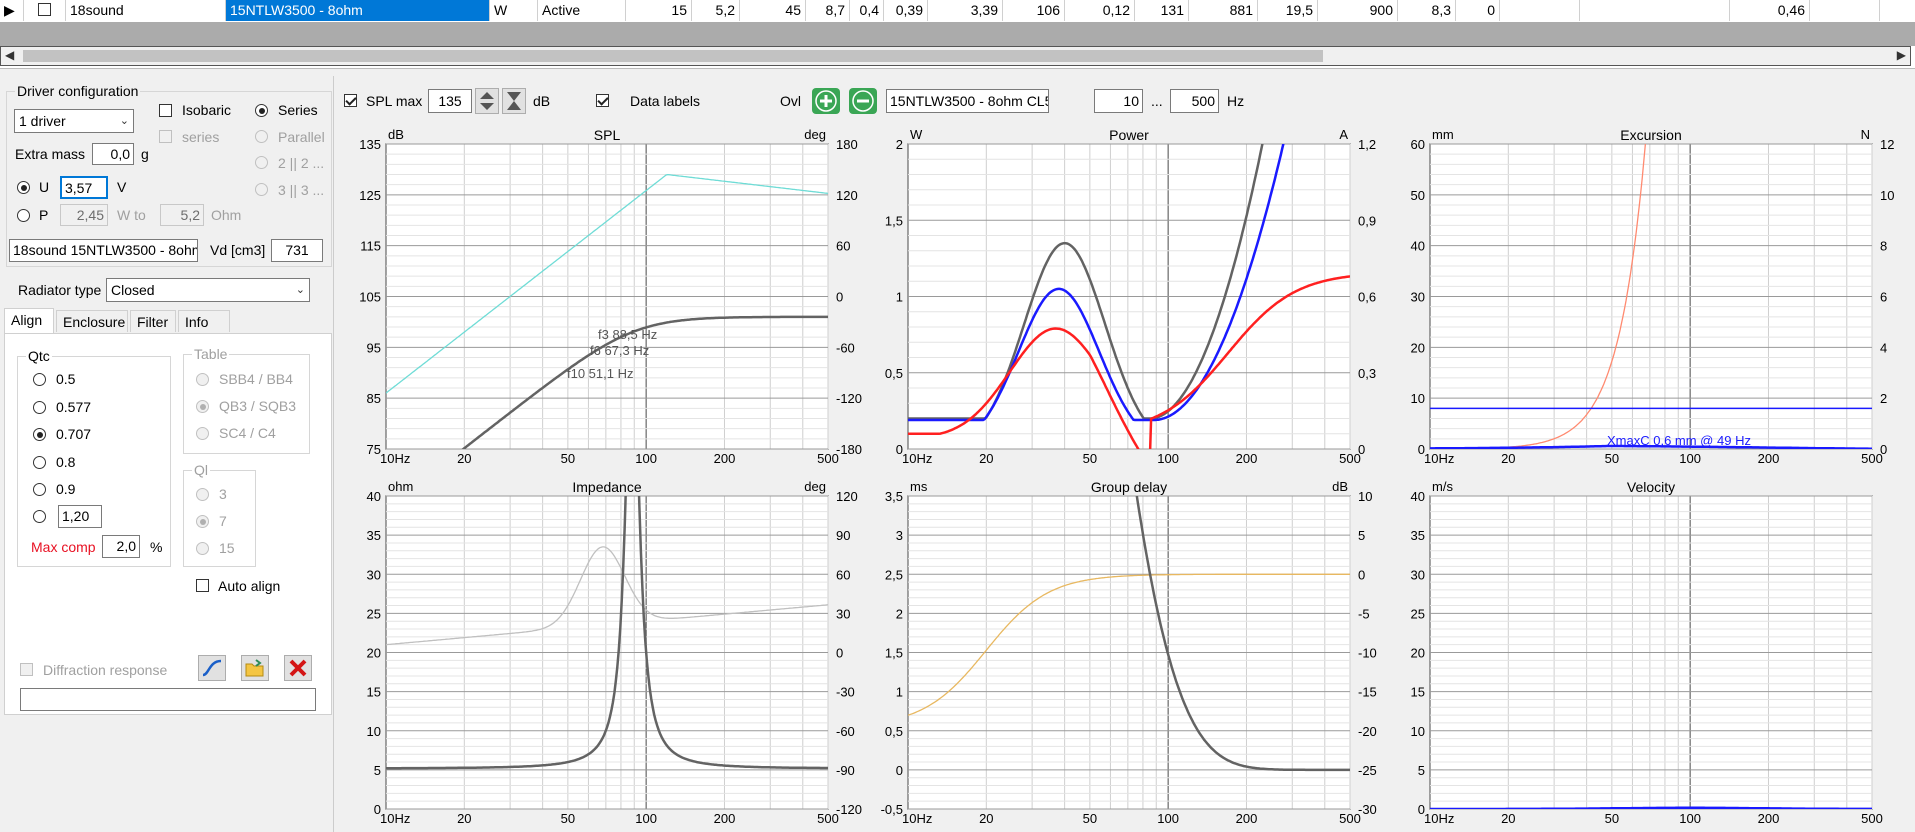  Describe the element at coordinates (845, 692) in the screenshot. I see `y2-tick-label: -30` at that location.